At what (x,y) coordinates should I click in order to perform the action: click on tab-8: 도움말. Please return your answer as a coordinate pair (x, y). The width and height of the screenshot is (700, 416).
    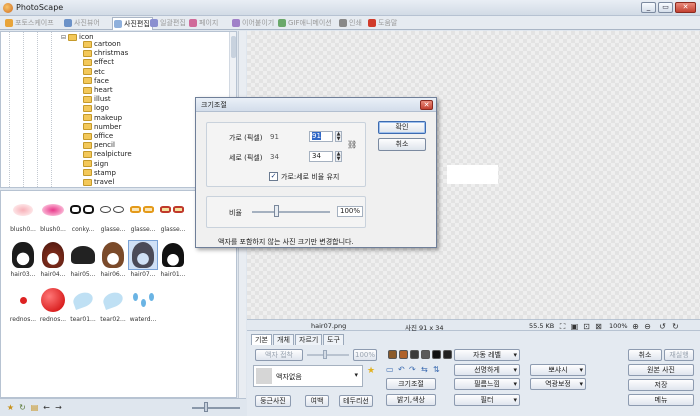
    Looking at the image, I should click on (383, 23).